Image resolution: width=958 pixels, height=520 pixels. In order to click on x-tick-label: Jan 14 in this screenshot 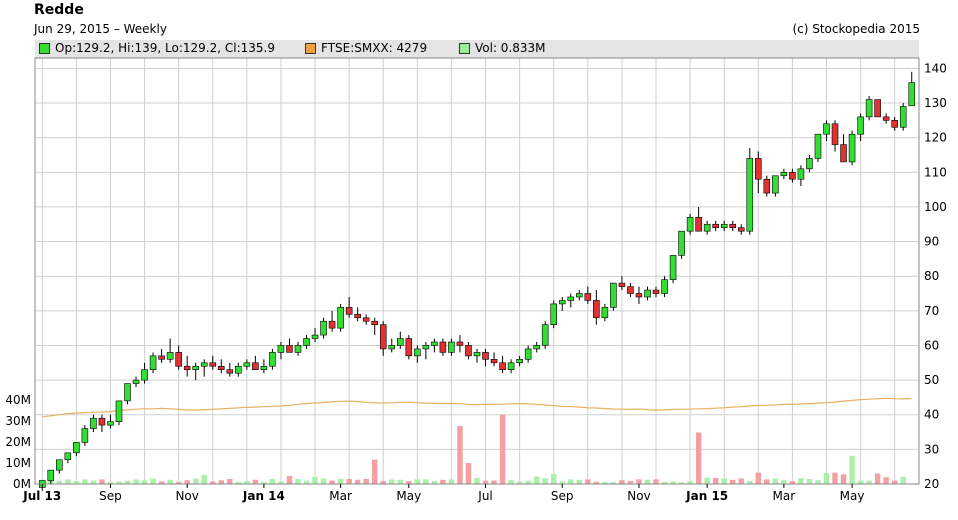, I will do `click(263, 496)`.